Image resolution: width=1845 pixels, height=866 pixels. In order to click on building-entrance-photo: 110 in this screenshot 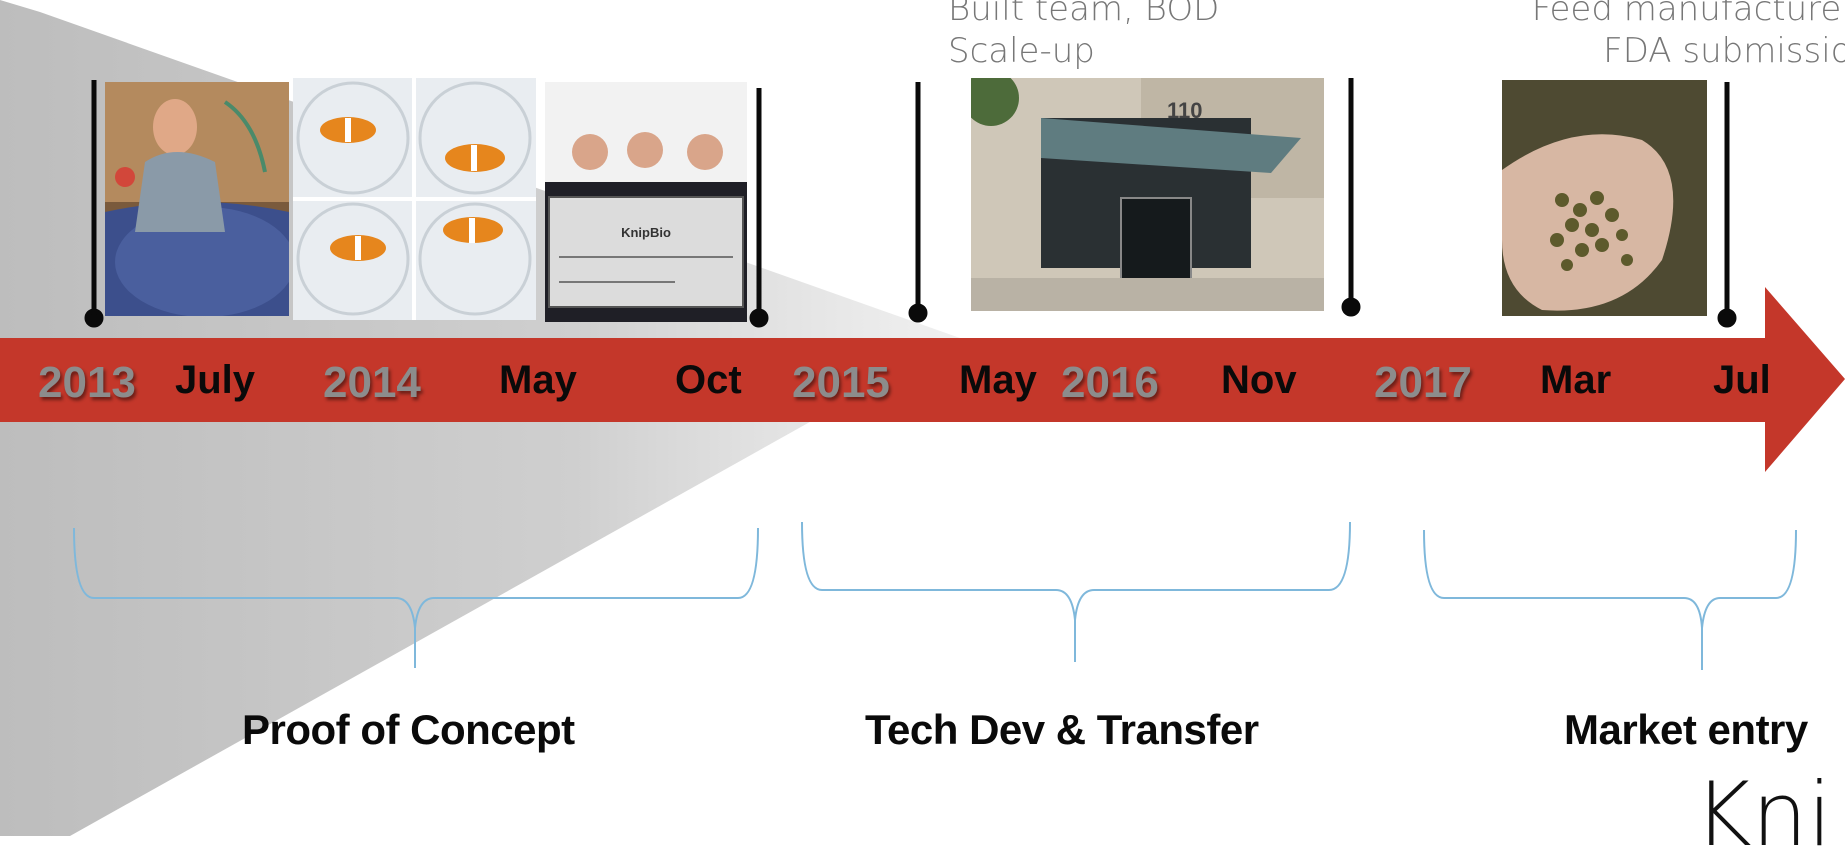, I will do `click(1147, 194)`.